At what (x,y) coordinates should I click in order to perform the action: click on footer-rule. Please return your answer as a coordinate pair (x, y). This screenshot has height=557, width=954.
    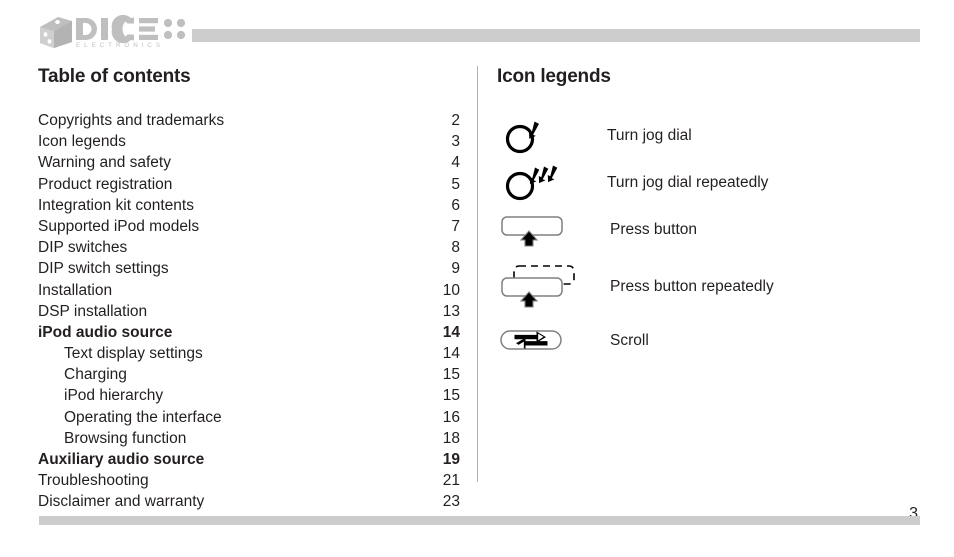
    Looking at the image, I should click on (479, 520).